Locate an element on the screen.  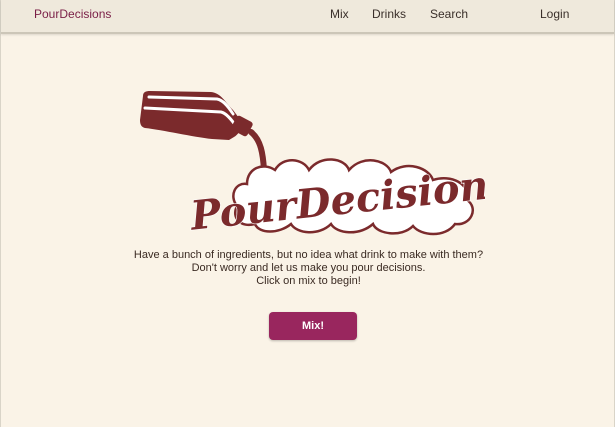
hero-line-3: Click on mix to begin! is located at coordinates (308, 281).